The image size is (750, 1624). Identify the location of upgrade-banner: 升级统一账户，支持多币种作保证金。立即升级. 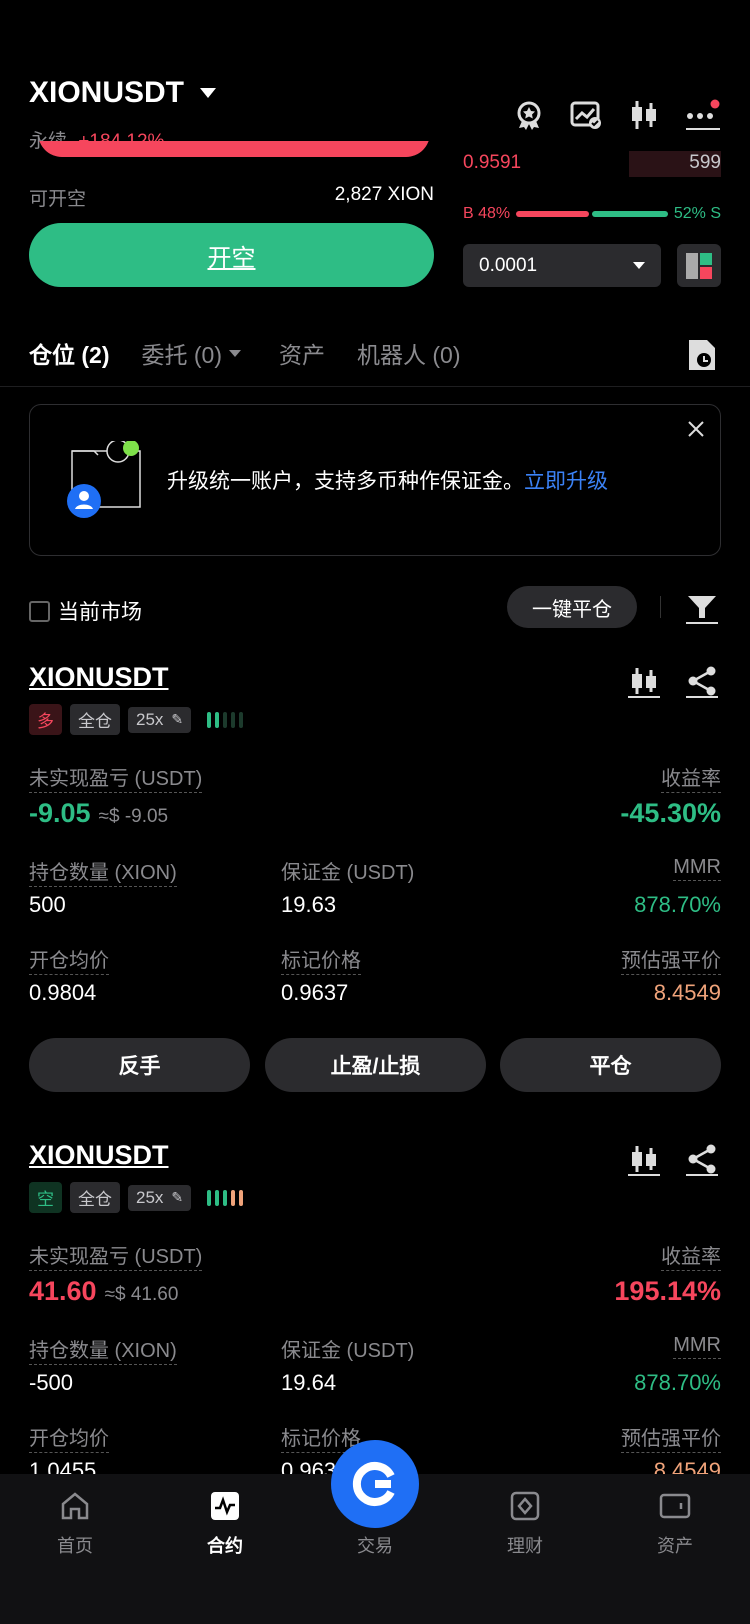
(375, 480).